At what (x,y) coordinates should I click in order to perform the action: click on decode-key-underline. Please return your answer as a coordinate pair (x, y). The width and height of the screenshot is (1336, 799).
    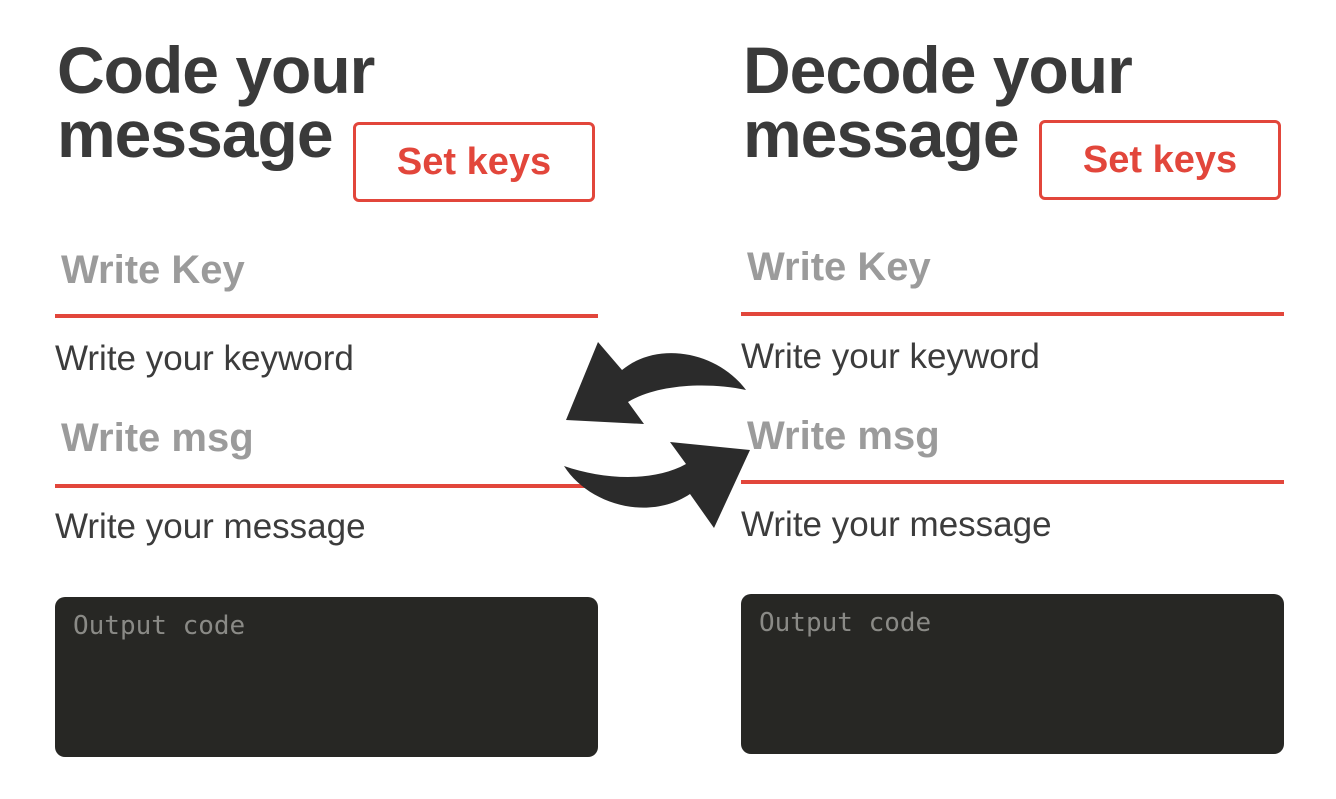
    Looking at the image, I should click on (1012, 314).